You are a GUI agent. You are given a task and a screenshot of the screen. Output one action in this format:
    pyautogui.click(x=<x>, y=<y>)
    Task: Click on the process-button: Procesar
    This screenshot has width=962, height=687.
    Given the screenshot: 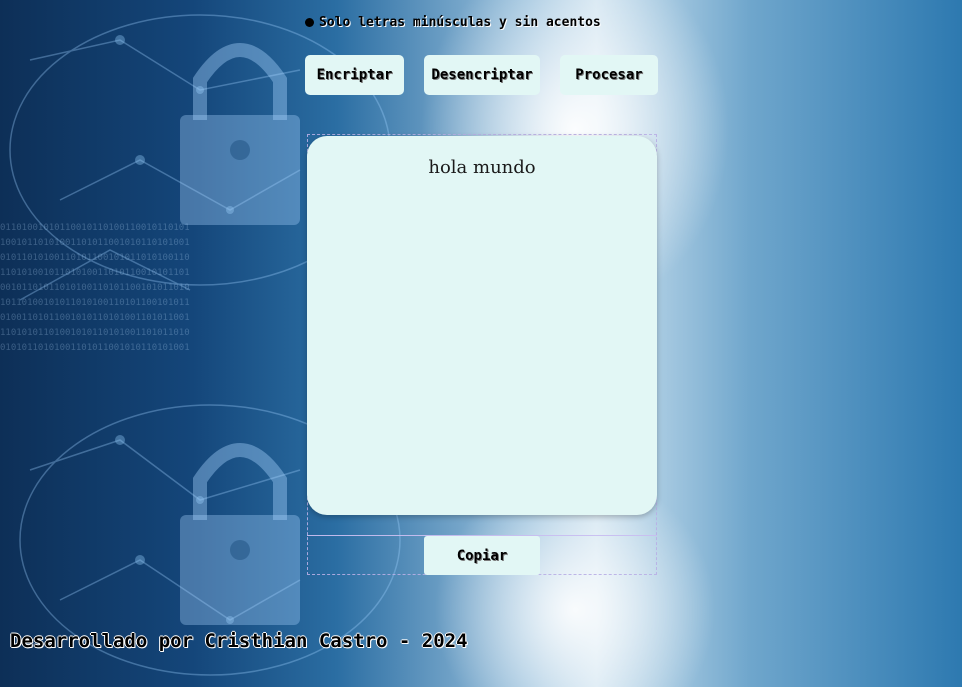 What is the action you would take?
    pyautogui.click(x=609, y=75)
    